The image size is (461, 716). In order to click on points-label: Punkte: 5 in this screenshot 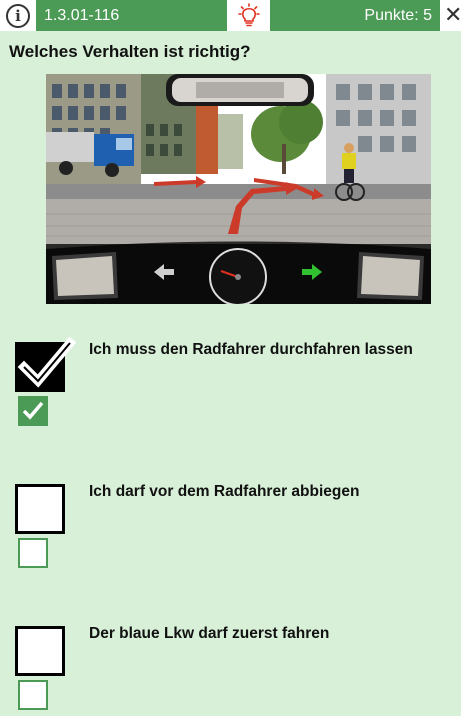, I will do `click(398, 15)`.